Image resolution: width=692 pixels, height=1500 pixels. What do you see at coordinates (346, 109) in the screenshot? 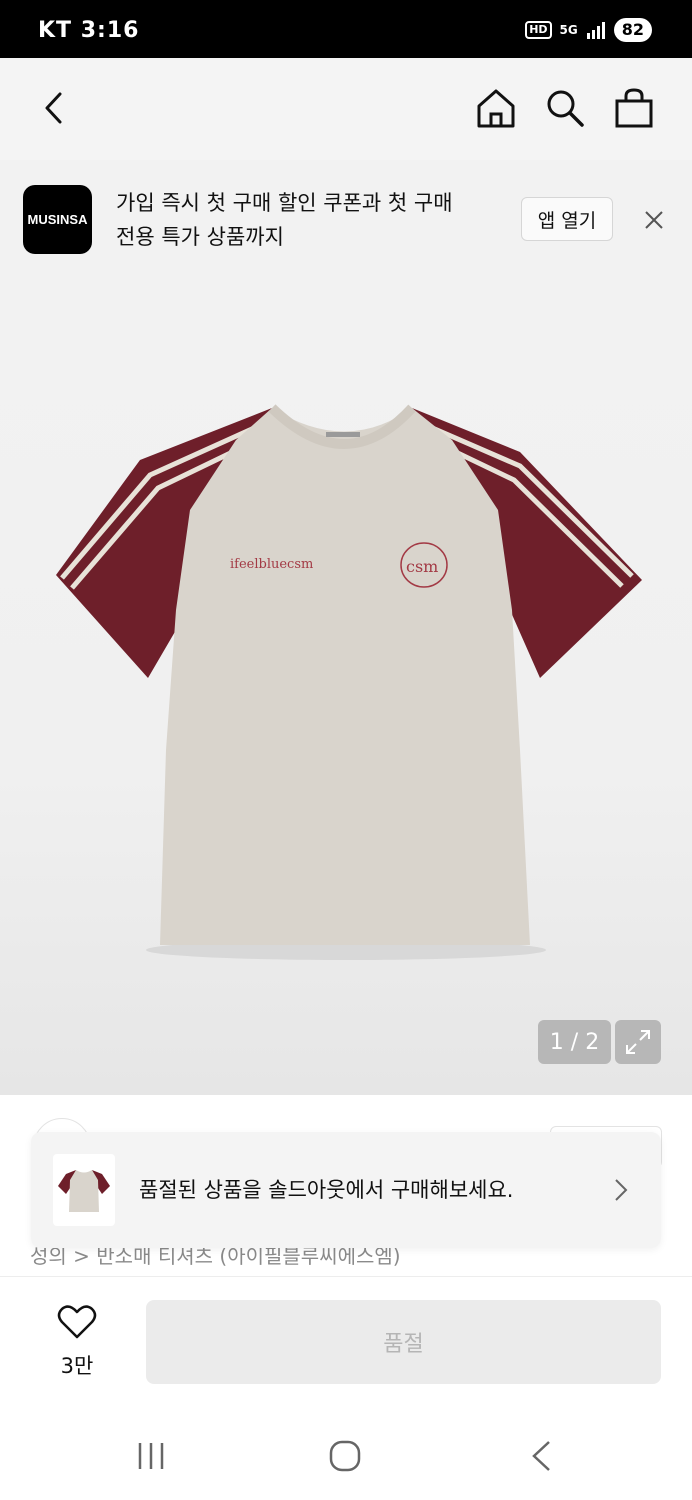
I see `top-navigation` at bounding box center [346, 109].